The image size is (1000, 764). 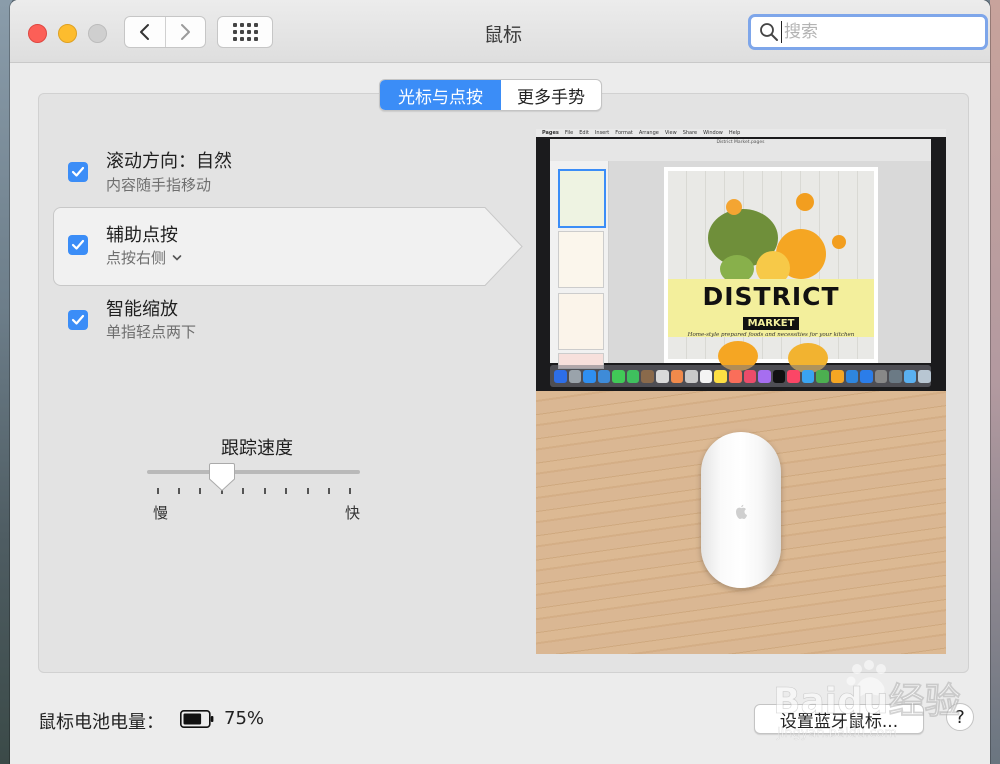 I want to click on smart-zoom-title: 智能缩放, so click(x=142, y=309).